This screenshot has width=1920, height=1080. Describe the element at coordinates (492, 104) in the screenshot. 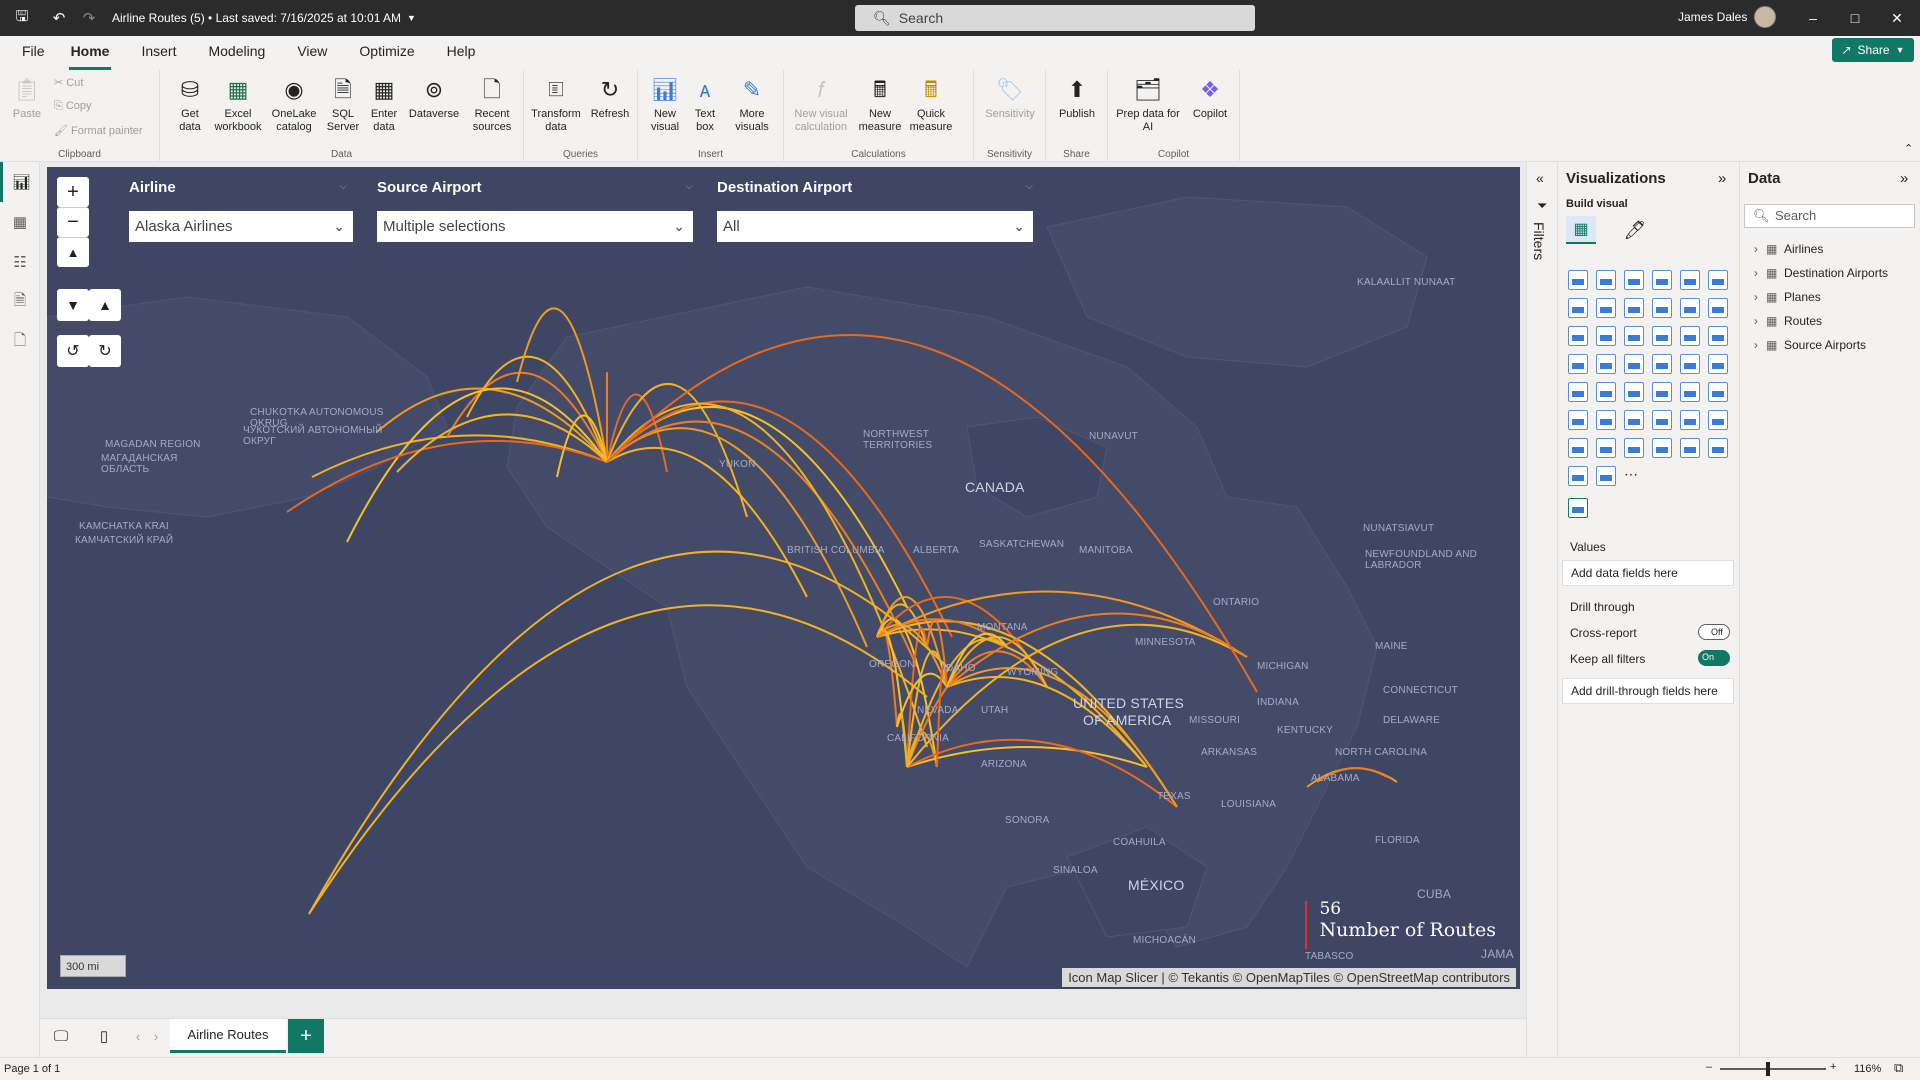

I see `recent-sources-button: 🗋︎ Recent sources` at that location.